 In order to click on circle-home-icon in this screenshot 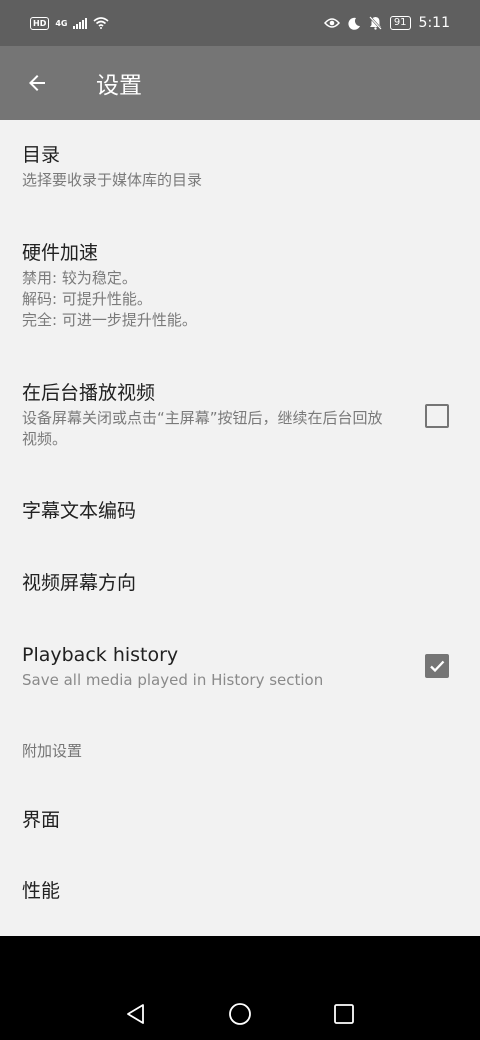, I will do `click(240, 1014)`.